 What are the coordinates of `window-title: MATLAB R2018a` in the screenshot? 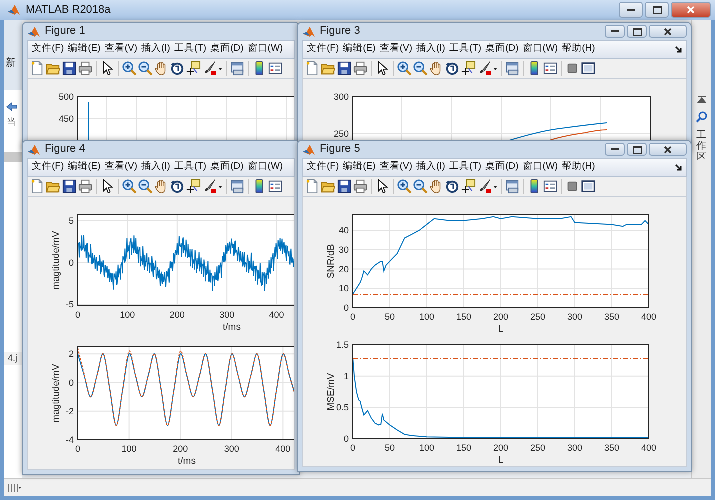 It's located at (68, 10).